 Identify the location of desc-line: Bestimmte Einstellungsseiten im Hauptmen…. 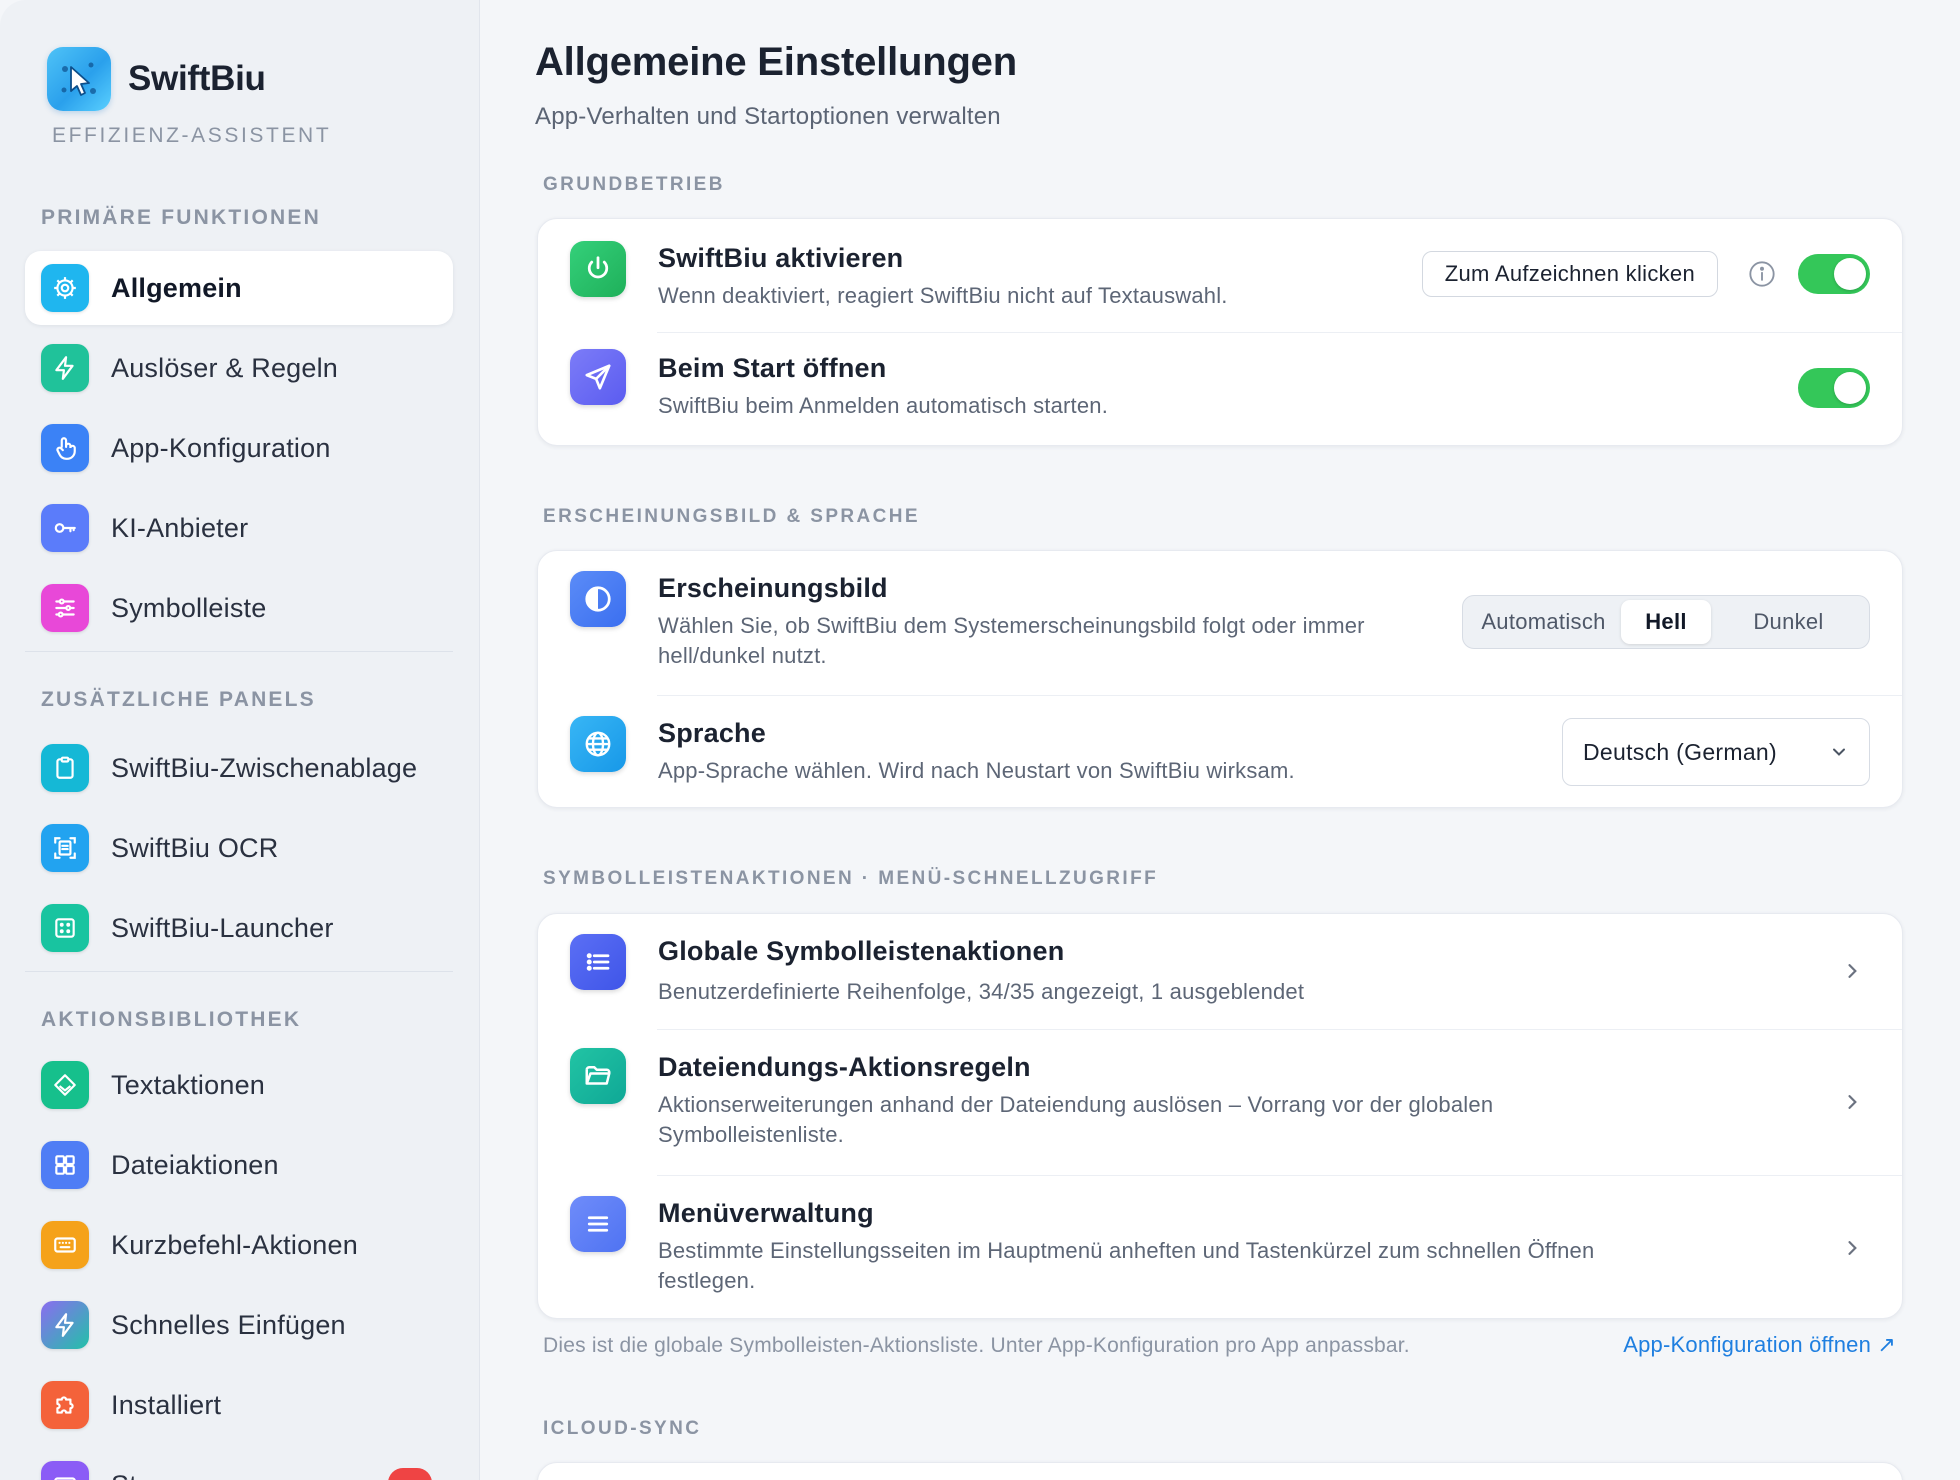
(1126, 1250).